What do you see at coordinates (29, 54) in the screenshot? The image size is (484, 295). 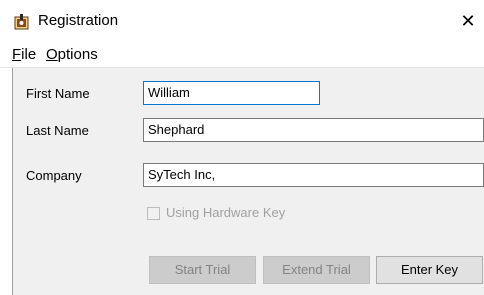 I see `menu-file-label: ile` at bounding box center [29, 54].